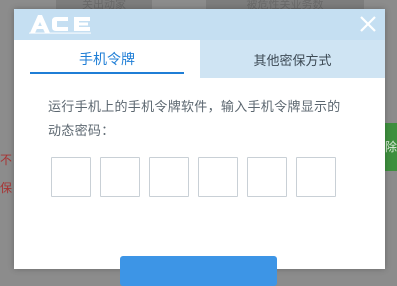 This screenshot has height=286, width=397. I want to click on instruction-text: 运行手机上的手机令牌软件，输入手机令牌显示的动态密码：, so click(194, 119).